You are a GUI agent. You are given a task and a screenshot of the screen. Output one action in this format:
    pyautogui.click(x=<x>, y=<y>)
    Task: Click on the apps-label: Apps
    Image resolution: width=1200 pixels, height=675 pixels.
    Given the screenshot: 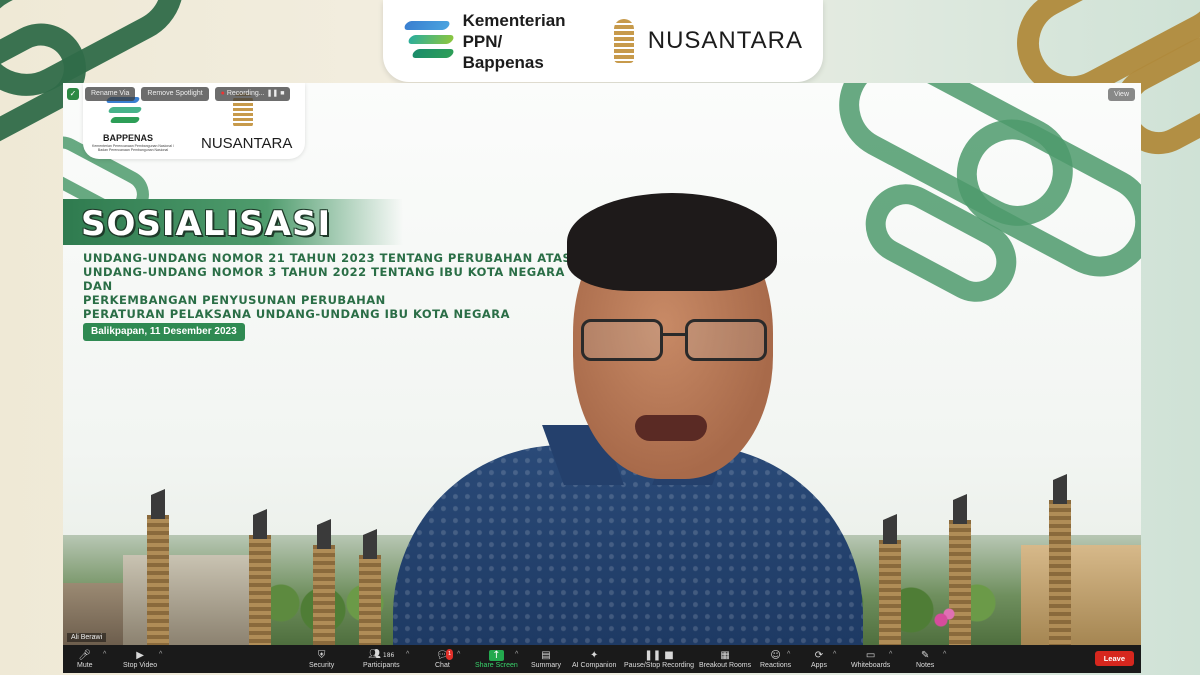 What is the action you would take?
    pyautogui.click(x=819, y=665)
    